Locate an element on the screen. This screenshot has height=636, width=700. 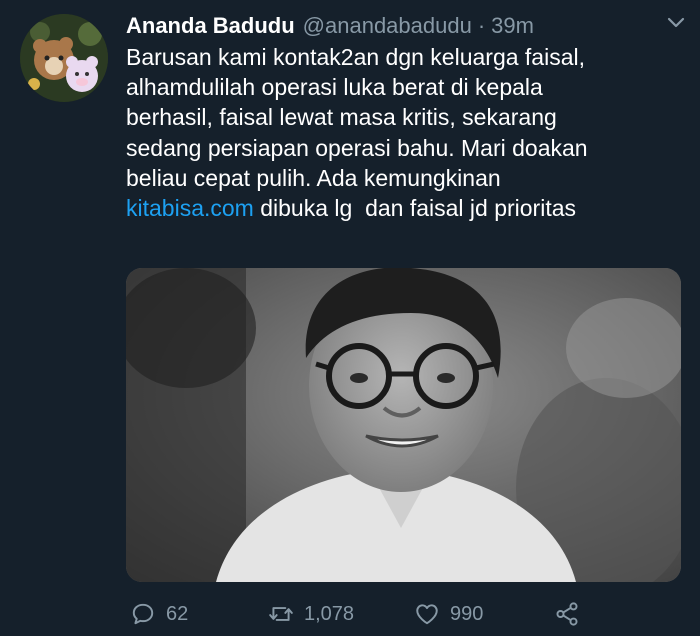
author-handle: @anandabadudu is located at coordinates (387, 26).